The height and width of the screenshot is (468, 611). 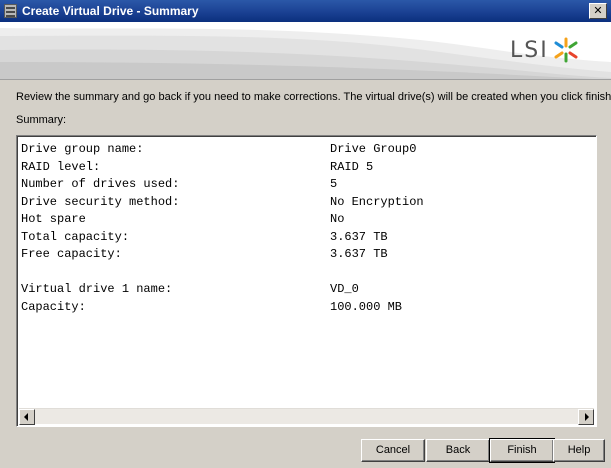 I want to click on scroll-right-button, so click(x=586, y=417).